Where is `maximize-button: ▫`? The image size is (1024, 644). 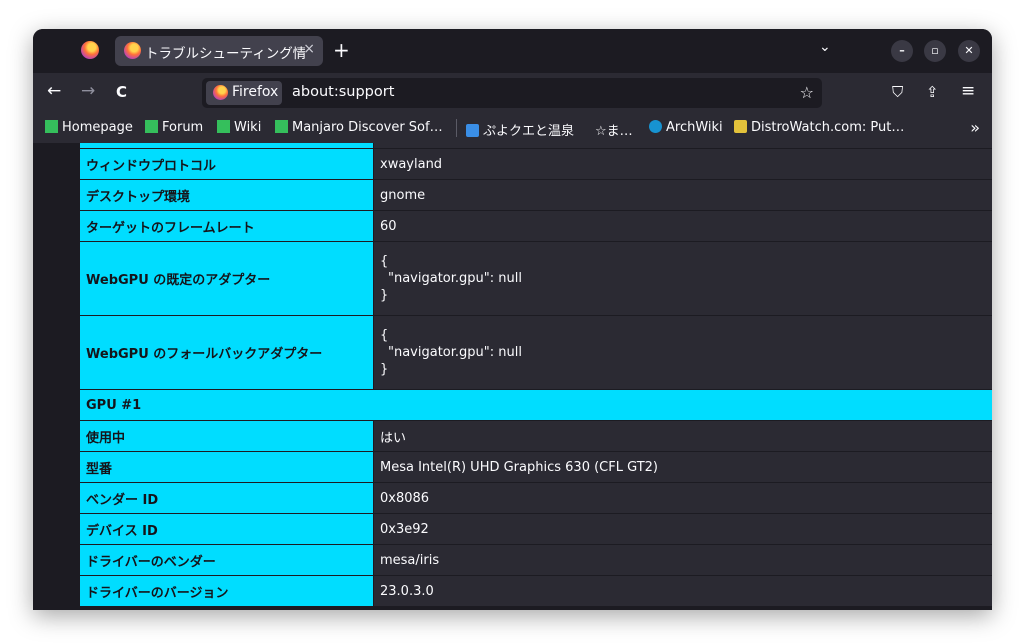 maximize-button: ▫ is located at coordinates (935, 51).